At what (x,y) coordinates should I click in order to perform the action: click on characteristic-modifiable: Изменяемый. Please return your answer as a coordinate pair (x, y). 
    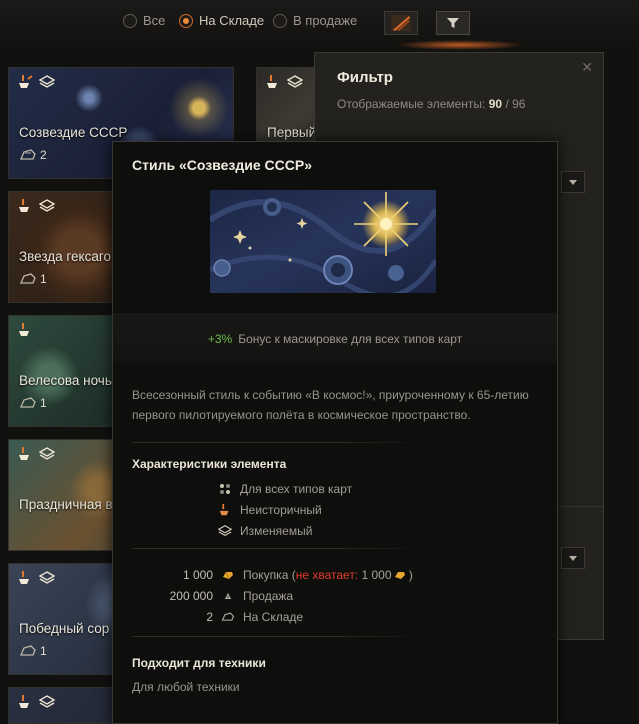
    Looking at the image, I should click on (265, 531).